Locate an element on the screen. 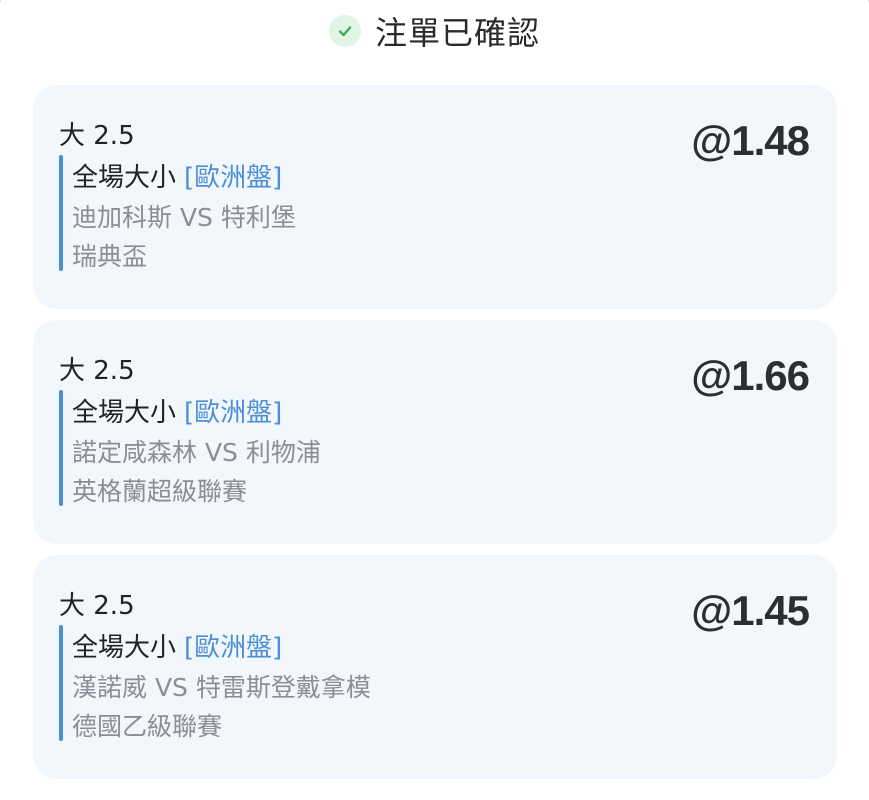 The width and height of the screenshot is (869, 800). bet-details: 全場大小 [歐洲盤] 諾定咸森林 VS 利物浦 英格蘭超級聯賽 is located at coordinates (309, 448).